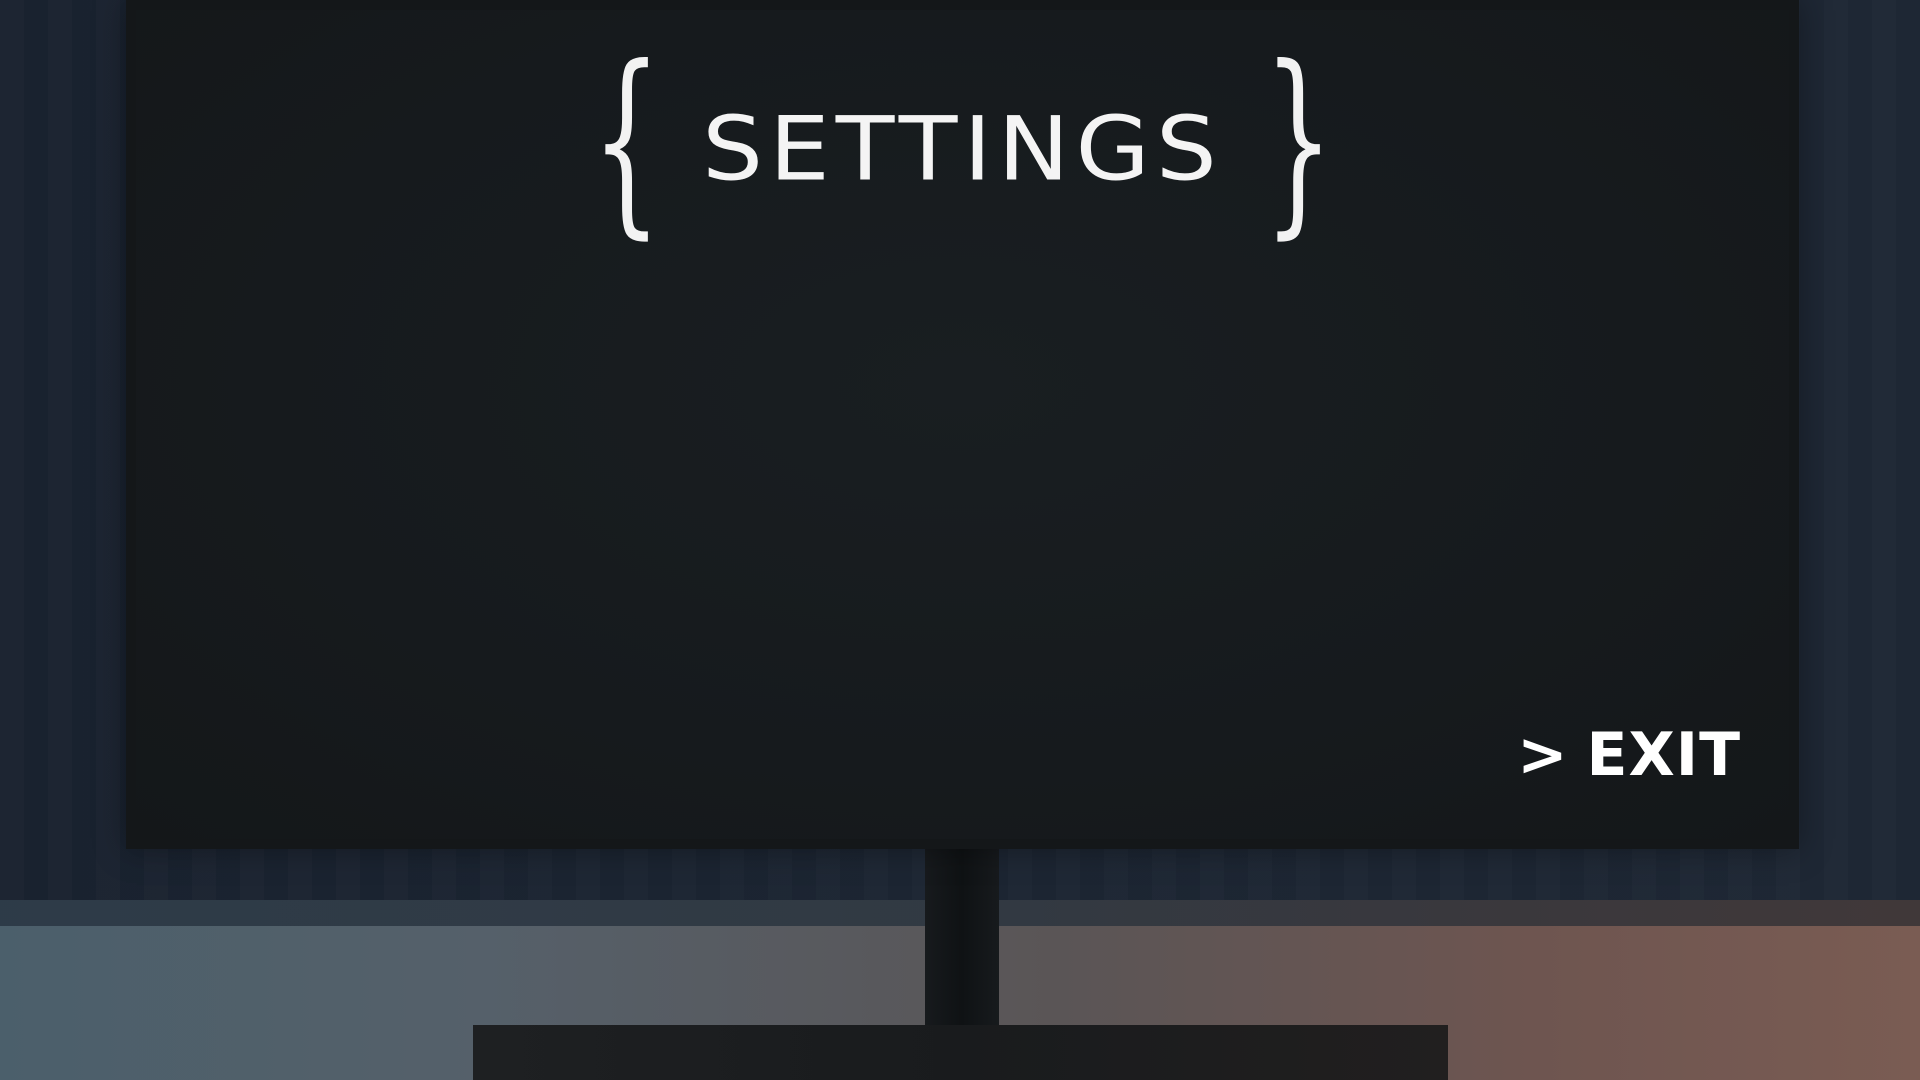  What do you see at coordinates (626, 140) in the screenshot?
I see `left-brace: {` at bounding box center [626, 140].